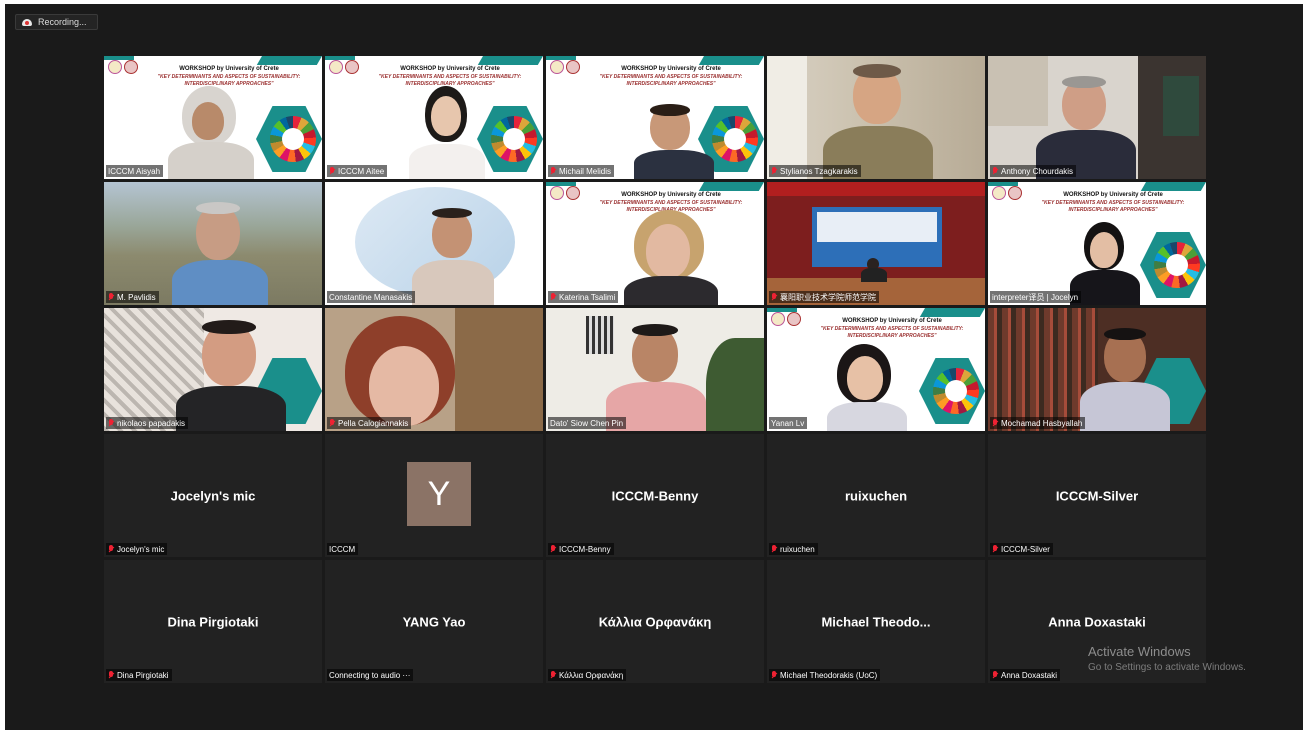 The height and width of the screenshot is (734, 1306). What do you see at coordinates (1025, 675) in the screenshot?
I see `participant-name-tag: Anna Doxastaki` at bounding box center [1025, 675].